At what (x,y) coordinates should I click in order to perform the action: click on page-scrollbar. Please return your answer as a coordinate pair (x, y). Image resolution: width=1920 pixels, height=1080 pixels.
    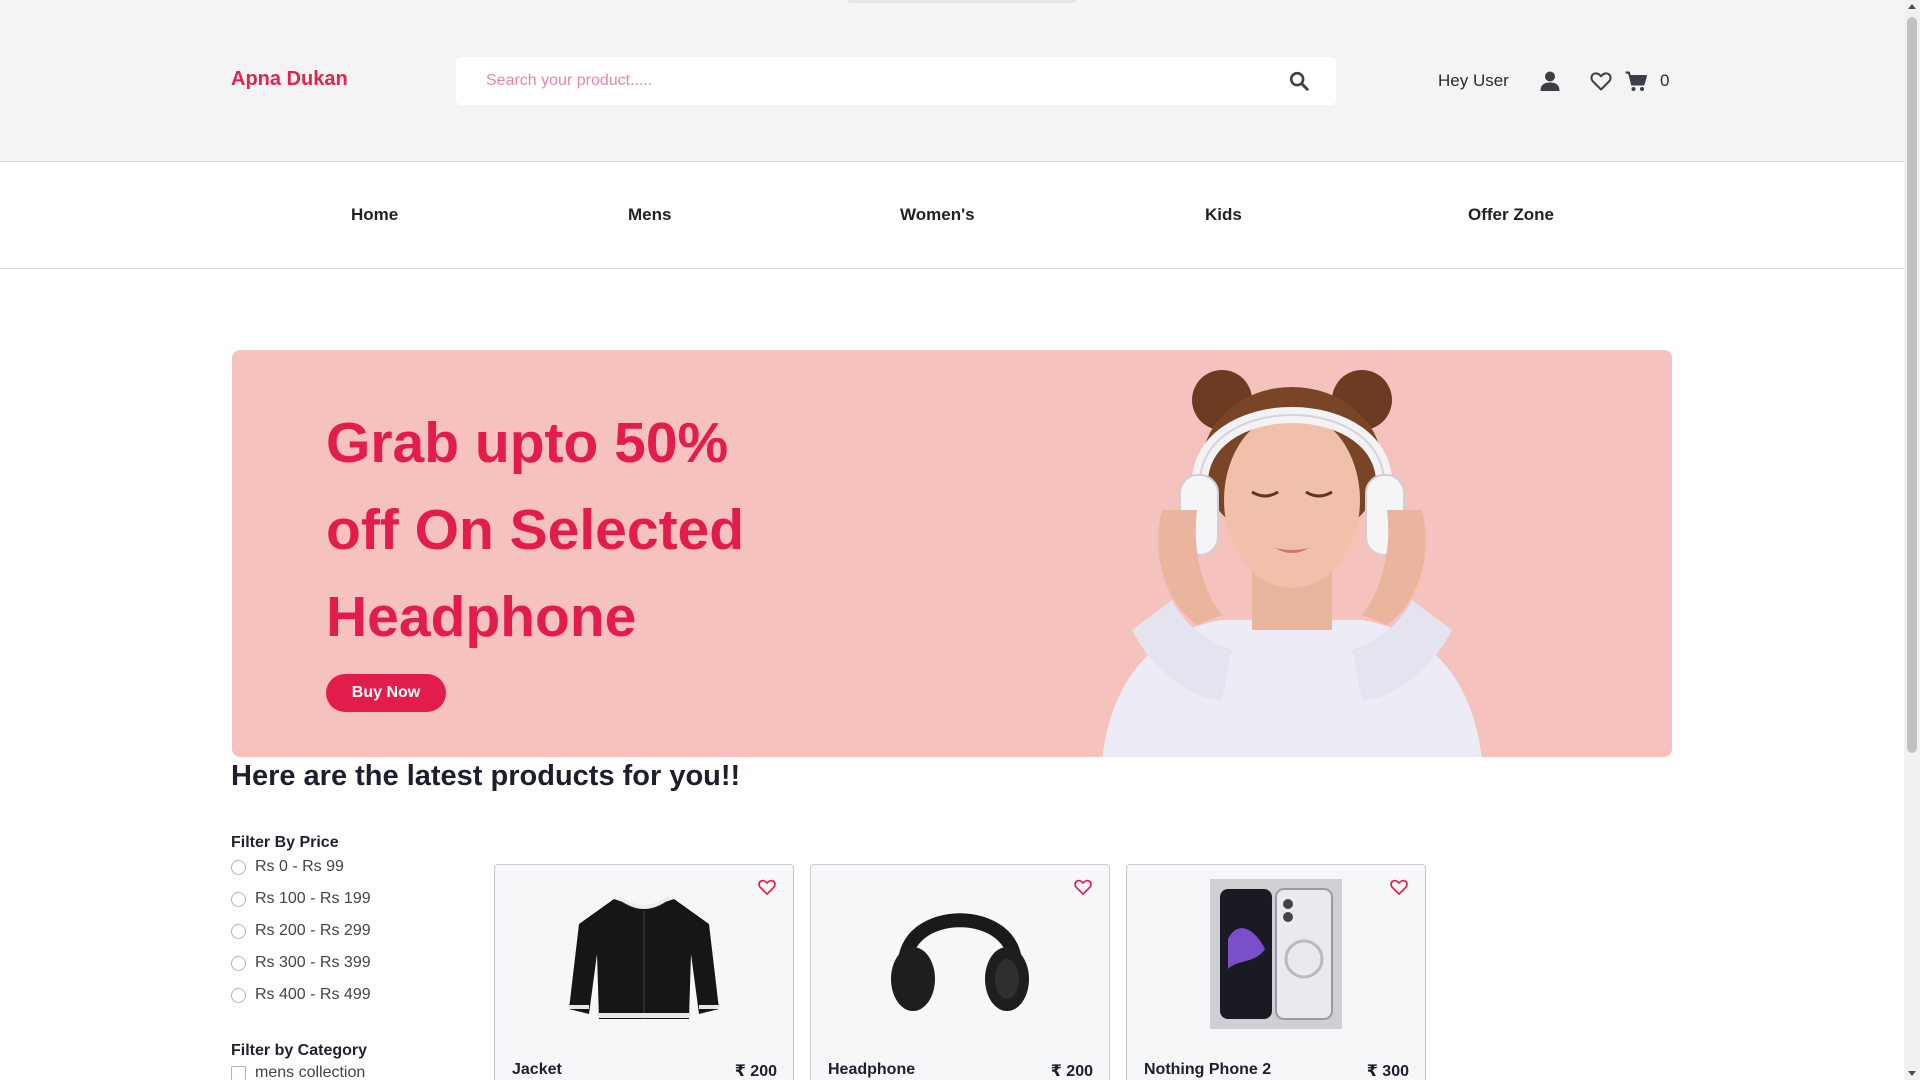
    Looking at the image, I should click on (1912, 540).